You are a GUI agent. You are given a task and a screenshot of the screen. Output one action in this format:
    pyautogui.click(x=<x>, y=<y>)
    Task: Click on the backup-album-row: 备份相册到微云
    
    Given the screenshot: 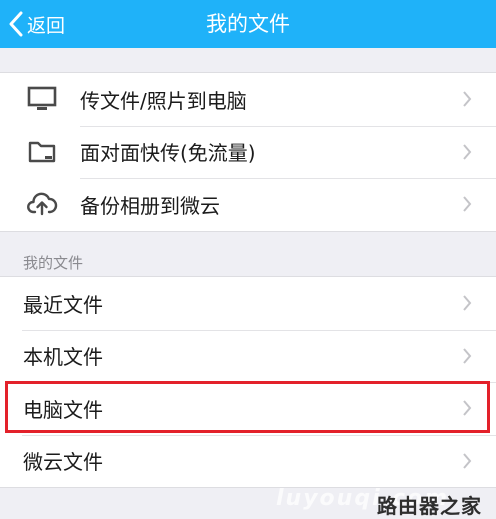 What is the action you would take?
    pyautogui.click(x=248, y=204)
    